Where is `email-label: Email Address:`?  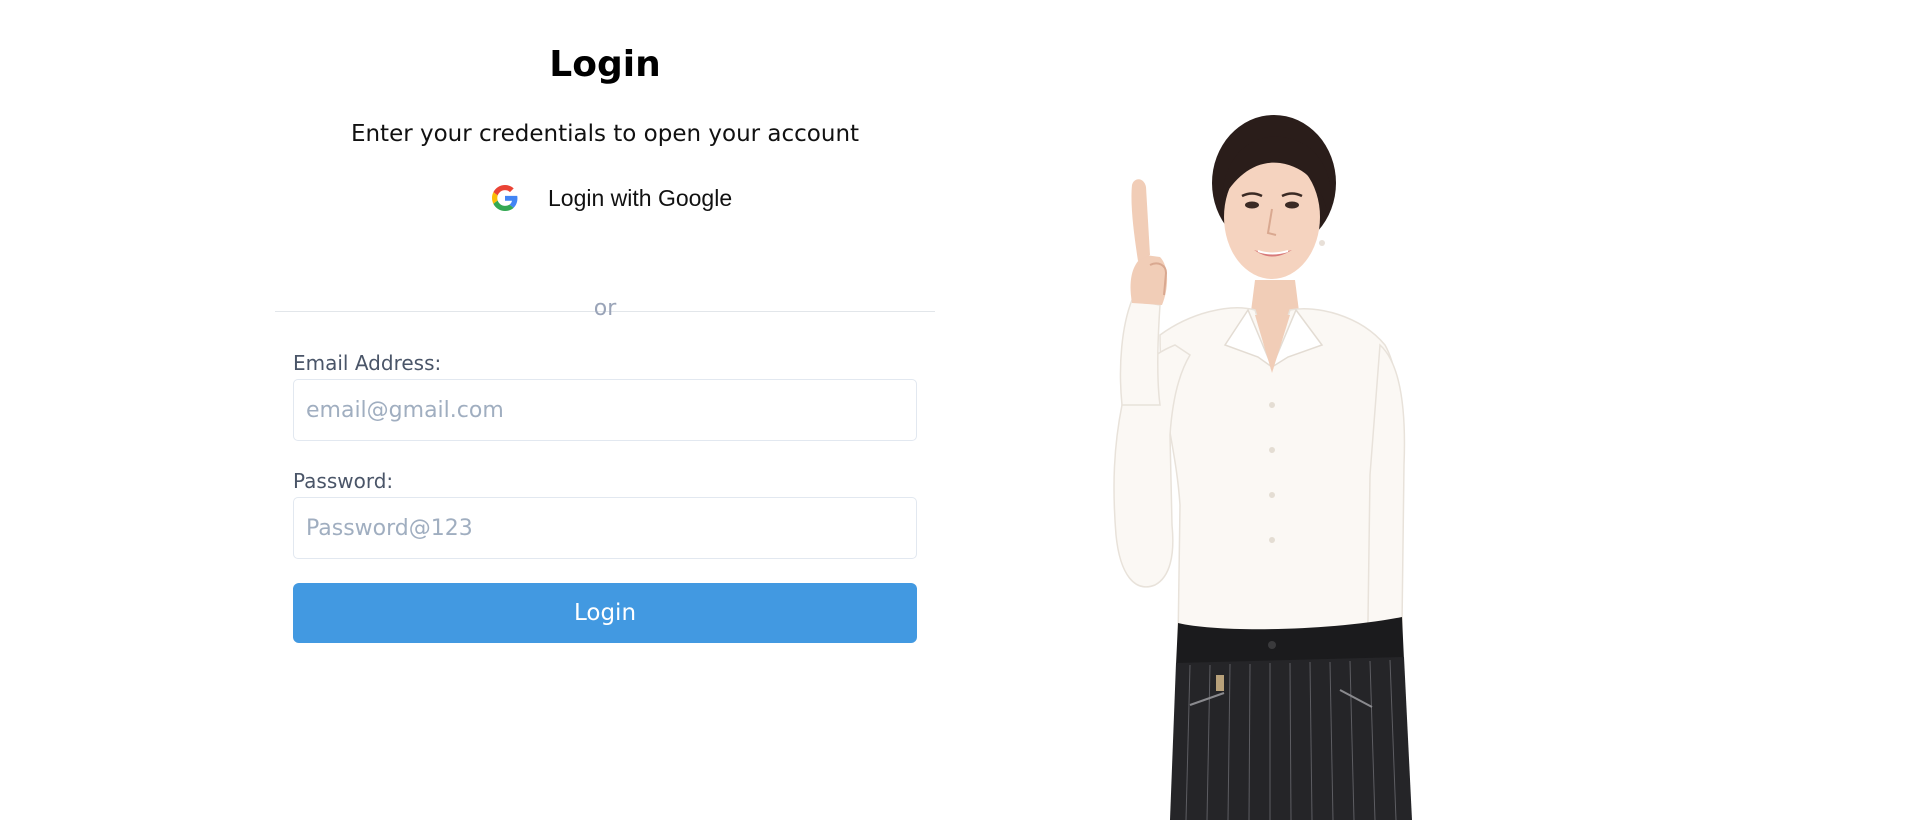 email-label: Email Address: is located at coordinates (367, 363).